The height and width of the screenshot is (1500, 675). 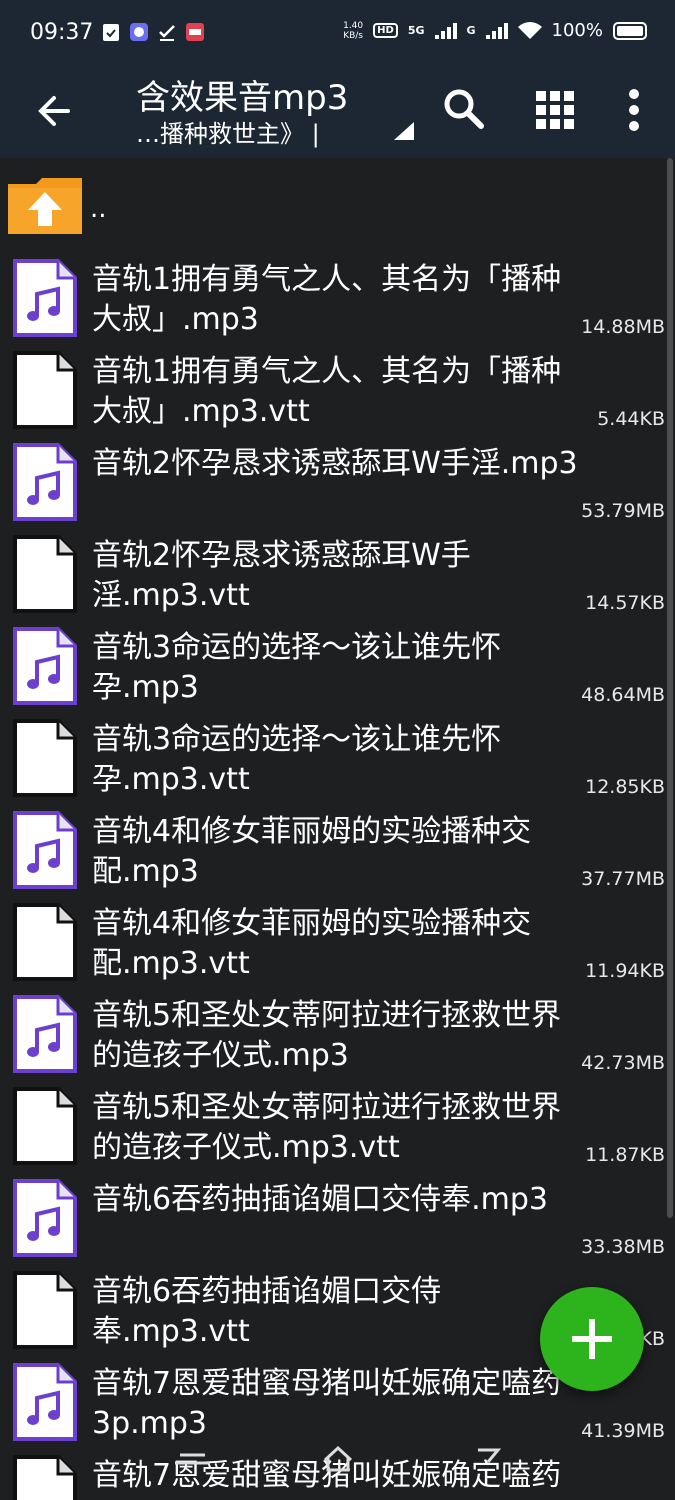 I want to click on file-name: 音轨1拥有勇气之人、其名为「播种大叔」.mp3.vtt, so click(x=327, y=391).